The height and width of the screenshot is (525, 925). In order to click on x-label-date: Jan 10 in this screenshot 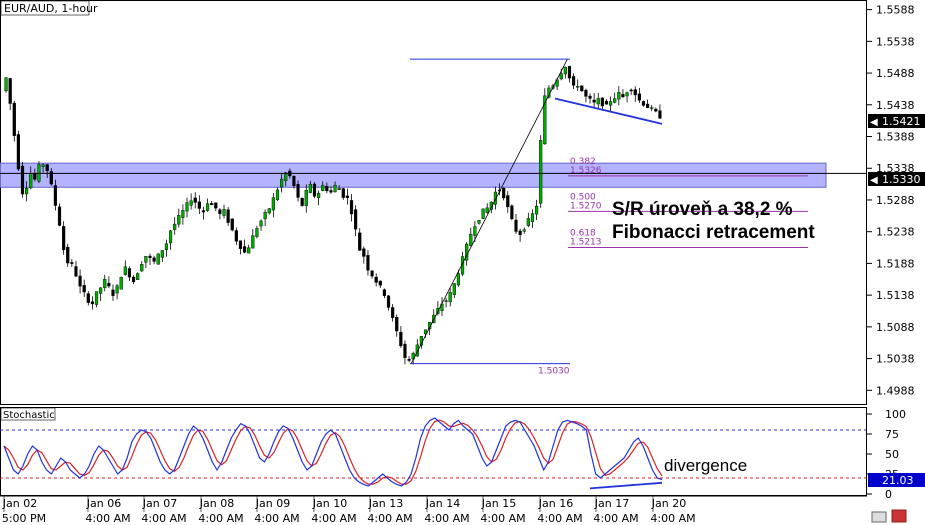, I will do `click(329, 503)`.